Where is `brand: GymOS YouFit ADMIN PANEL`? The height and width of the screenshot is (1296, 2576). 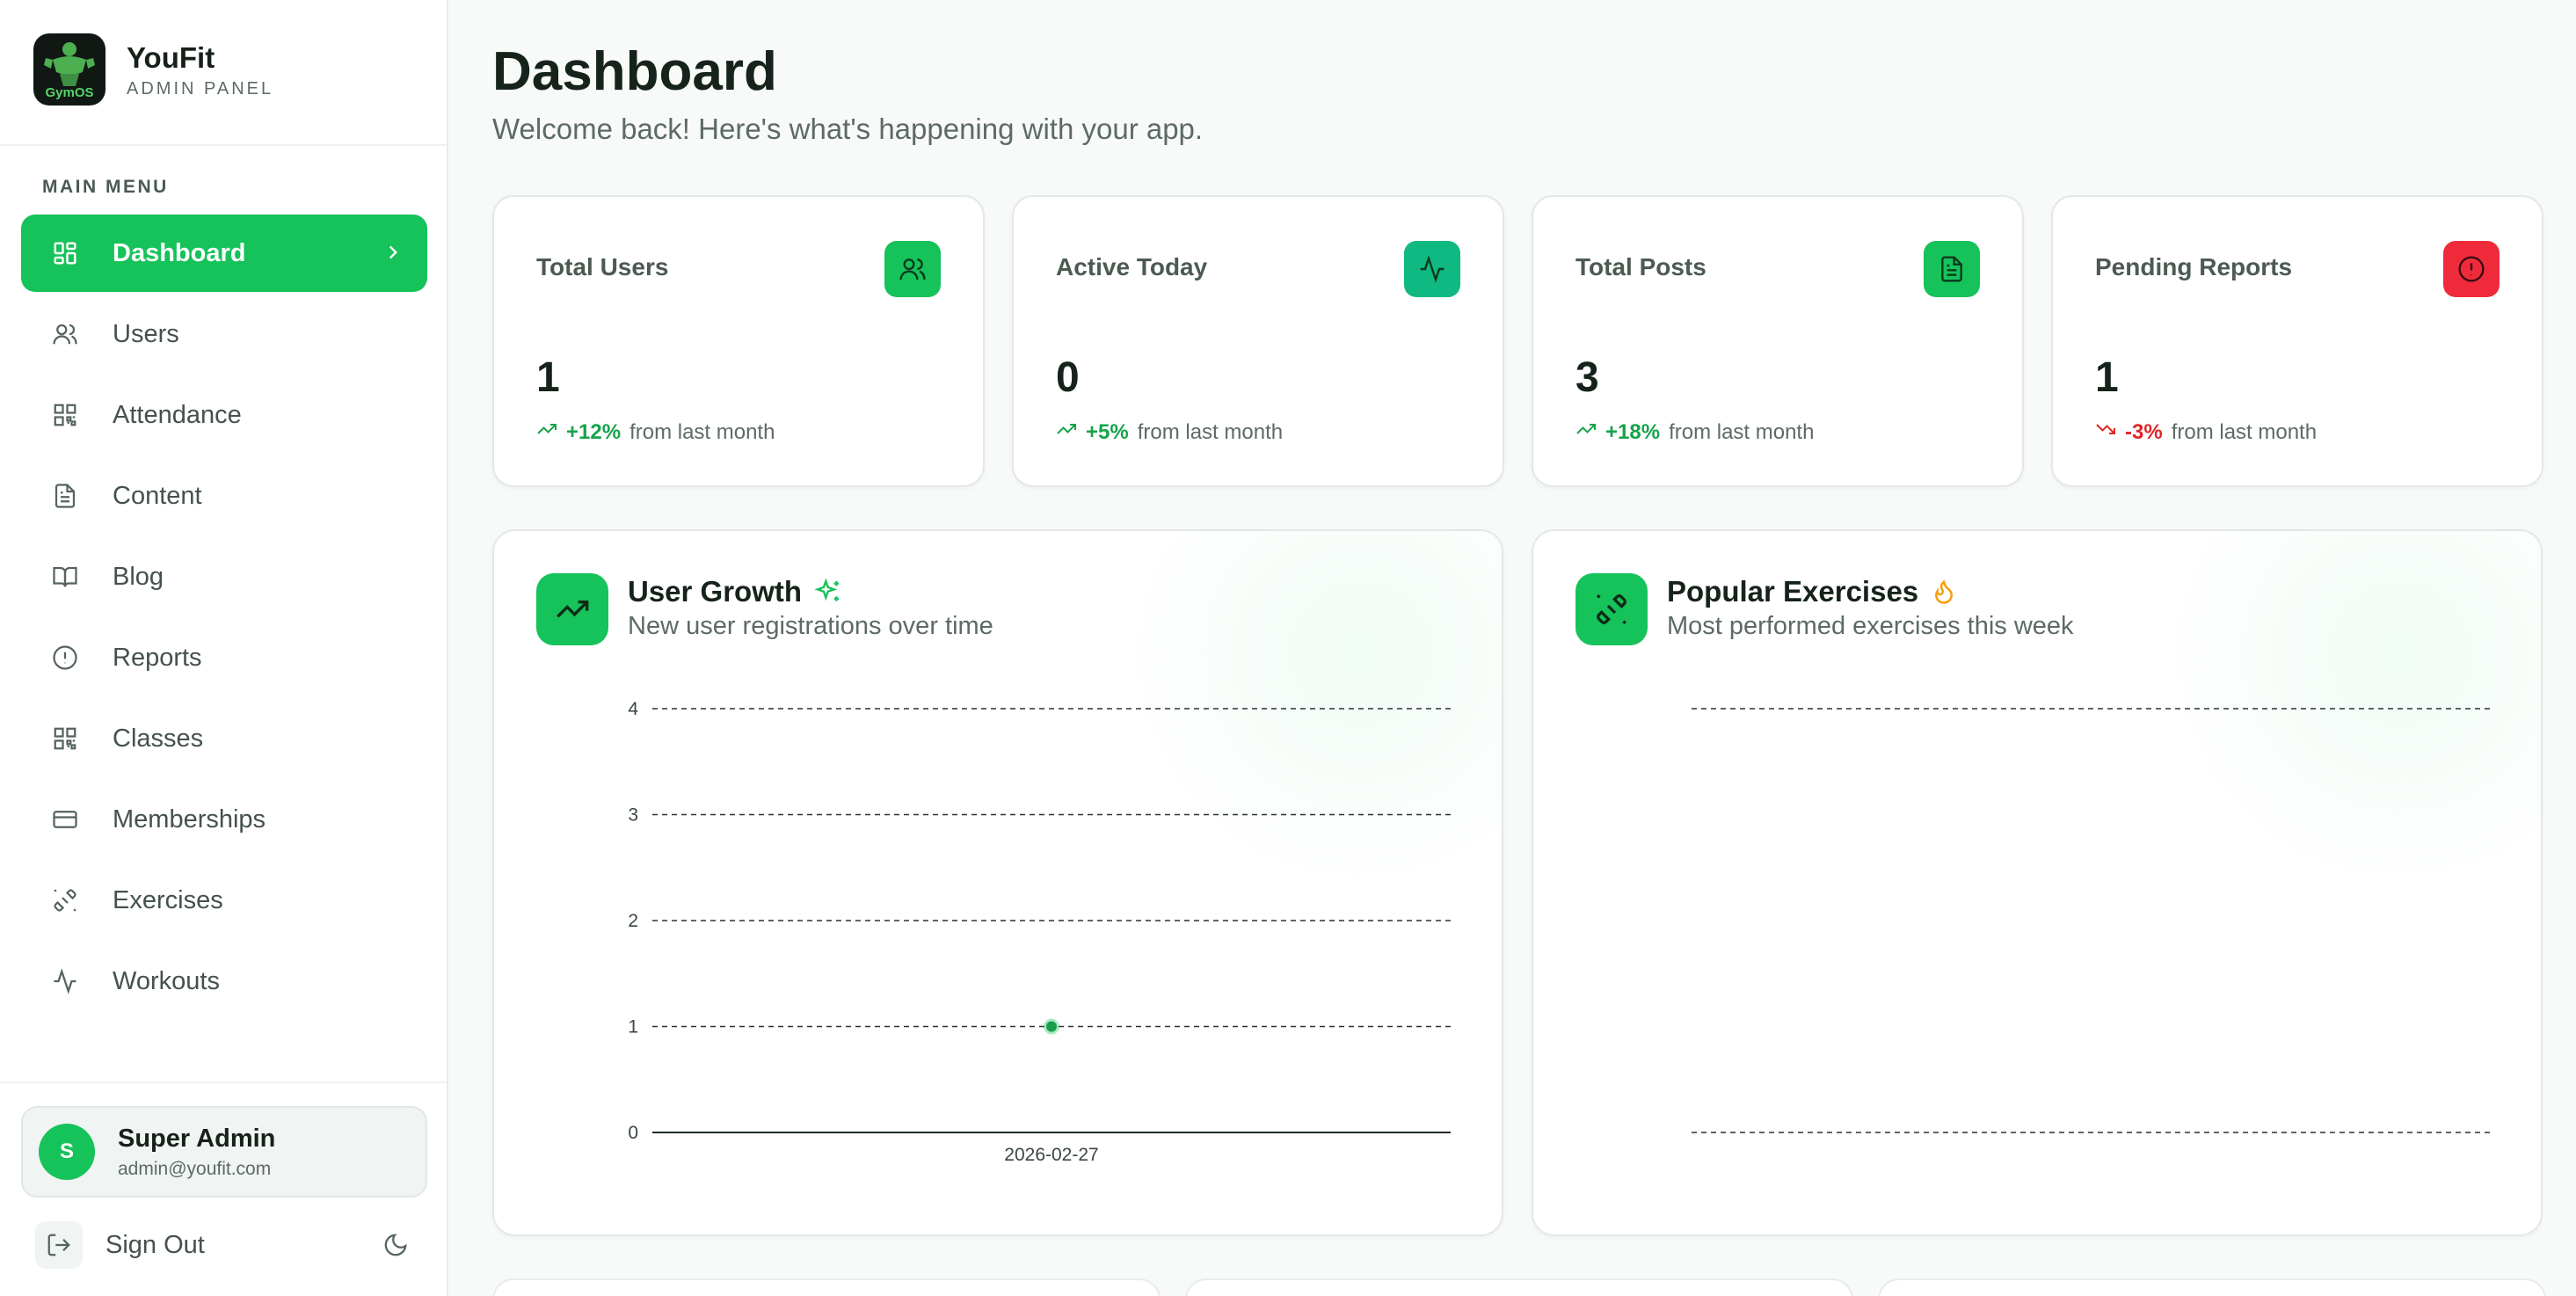 brand: GymOS YouFit ADMIN PANEL is located at coordinates (153, 69).